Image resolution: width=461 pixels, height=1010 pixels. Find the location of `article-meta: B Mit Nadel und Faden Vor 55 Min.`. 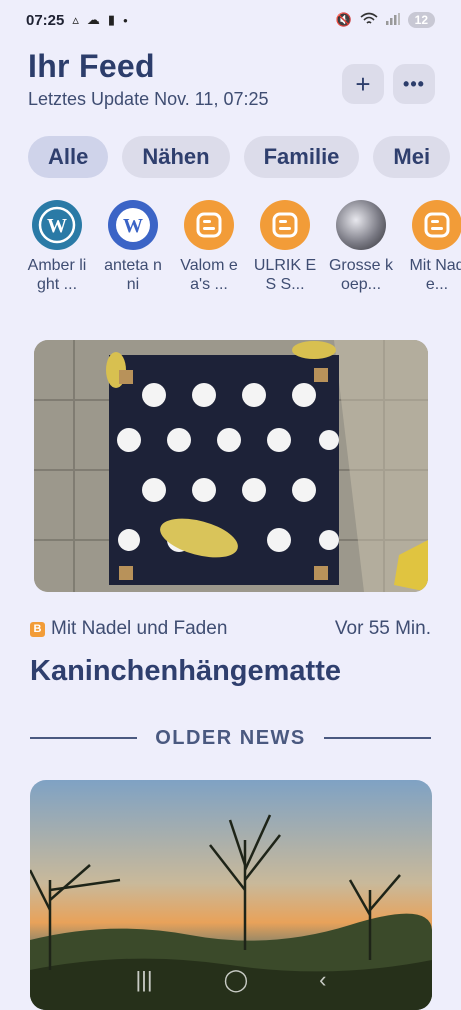

article-meta: B Mit Nadel und Faden Vor 55 Min. is located at coordinates (230, 629).